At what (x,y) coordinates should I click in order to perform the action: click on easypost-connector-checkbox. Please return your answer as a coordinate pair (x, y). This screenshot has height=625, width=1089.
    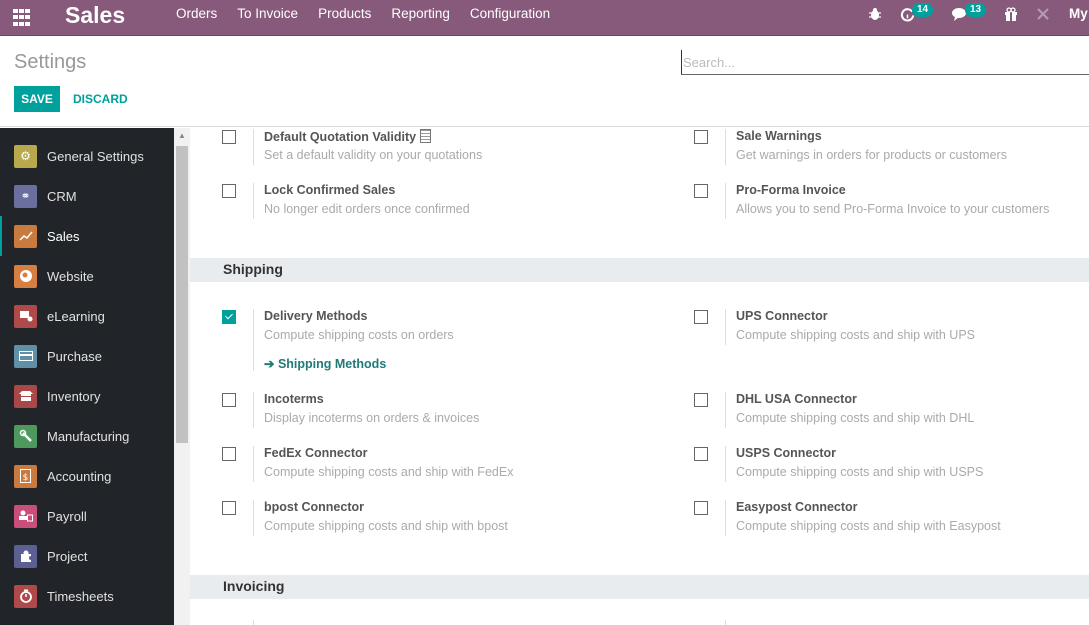
    Looking at the image, I should click on (701, 508).